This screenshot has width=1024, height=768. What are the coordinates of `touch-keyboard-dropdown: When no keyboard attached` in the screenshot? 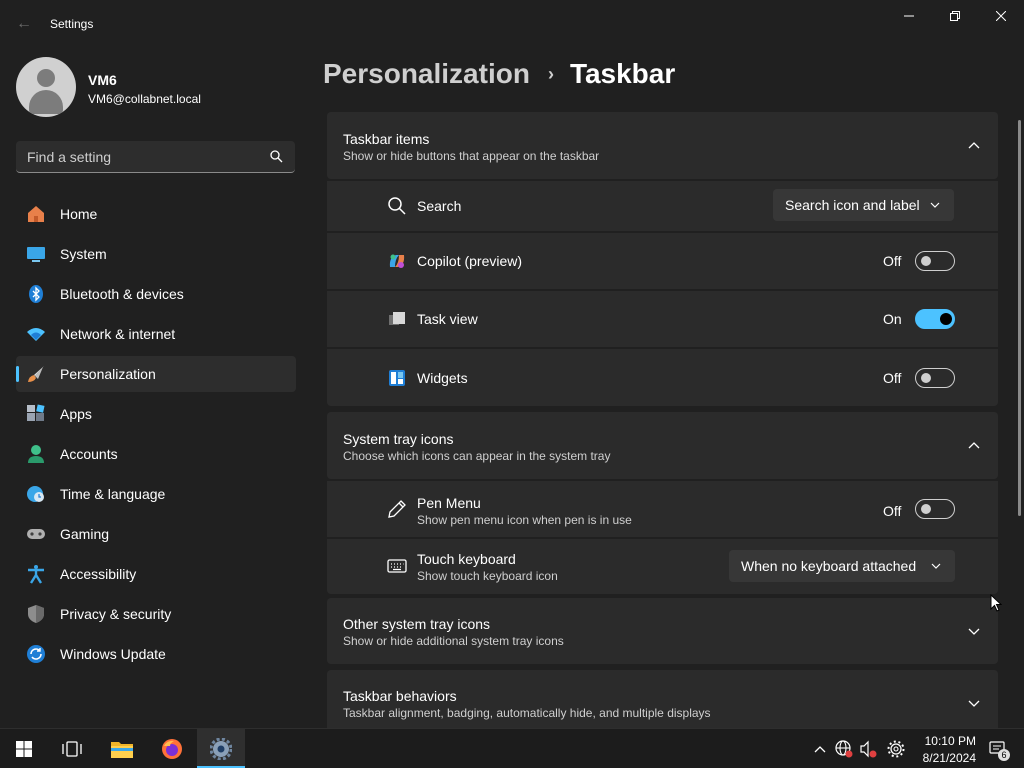 It's located at (842, 566).